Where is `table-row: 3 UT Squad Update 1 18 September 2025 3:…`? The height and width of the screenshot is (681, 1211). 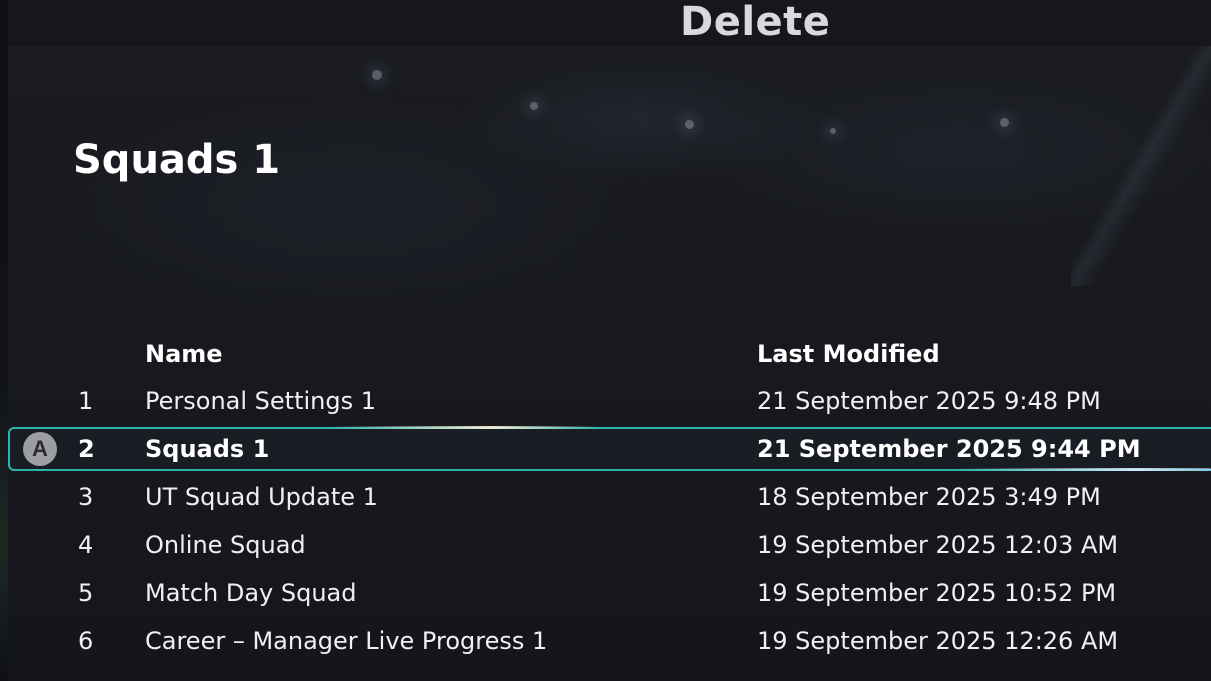 table-row: 3 UT Squad Update 1 18 September 2025 3:… is located at coordinates (605, 498).